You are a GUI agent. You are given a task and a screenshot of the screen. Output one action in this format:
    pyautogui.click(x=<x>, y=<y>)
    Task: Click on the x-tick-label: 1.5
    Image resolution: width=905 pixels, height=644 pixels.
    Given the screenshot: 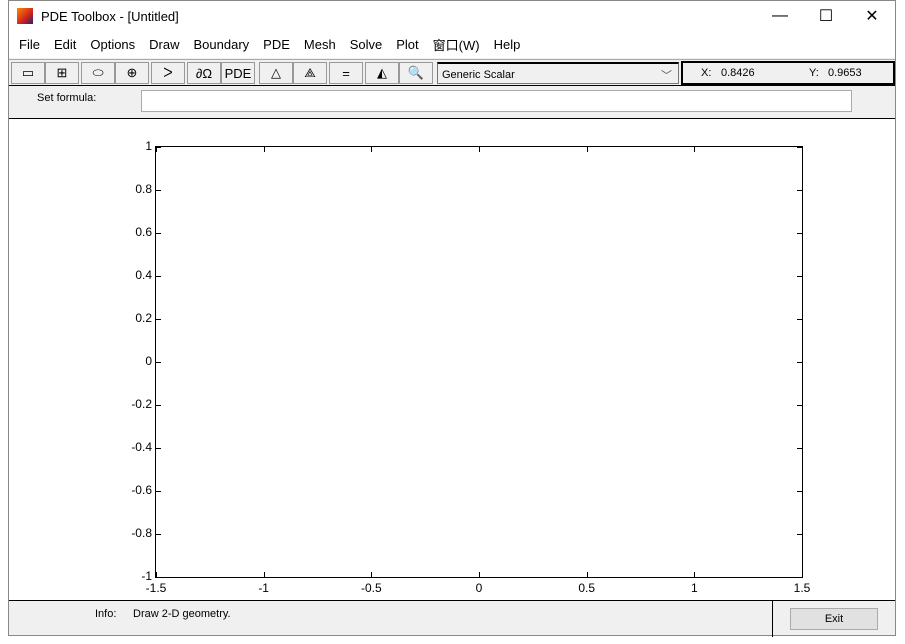 What is the action you would take?
    pyautogui.click(x=802, y=588)
    